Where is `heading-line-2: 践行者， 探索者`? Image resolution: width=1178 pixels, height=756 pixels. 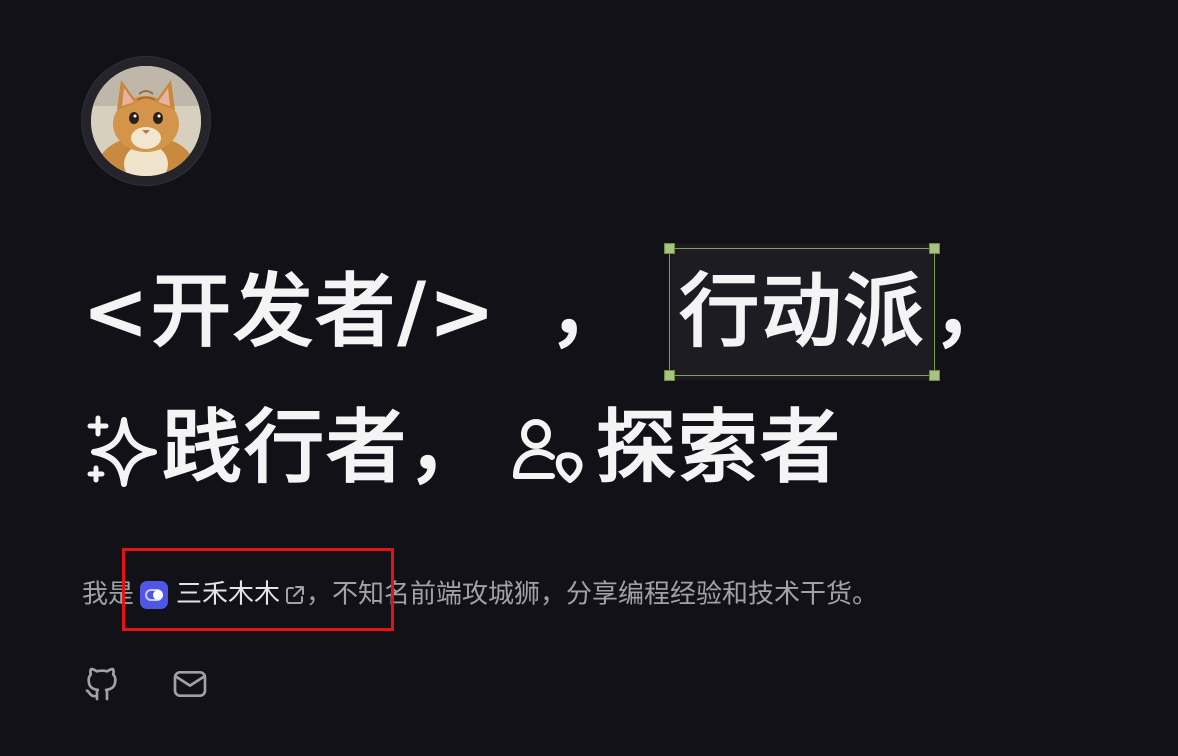 heading-line-2: 践行者， 探索者 is located at coordinates (548, 448).